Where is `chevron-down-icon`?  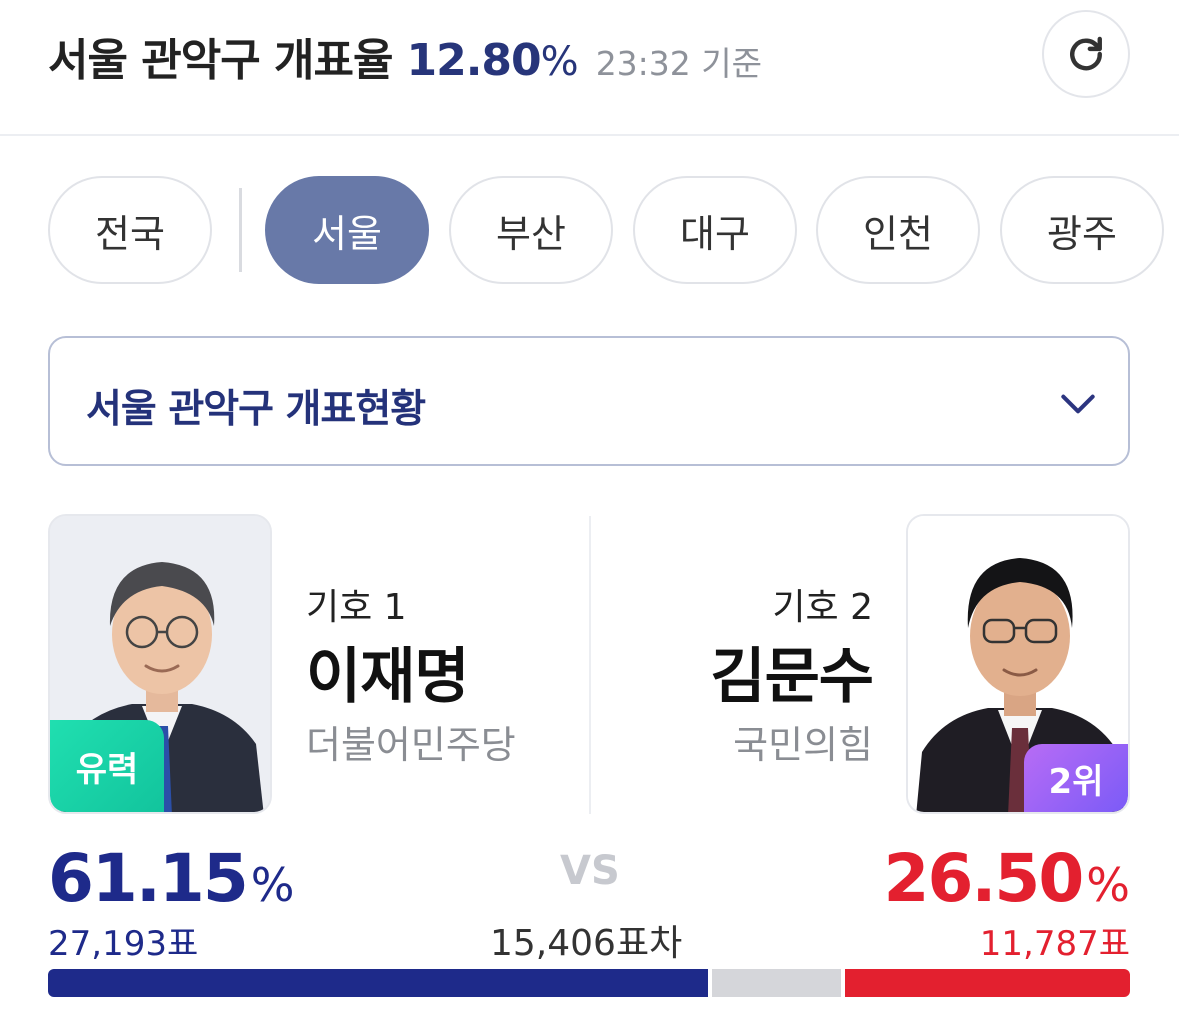 chevron-down-icon is located at coordinates (1078, 404).